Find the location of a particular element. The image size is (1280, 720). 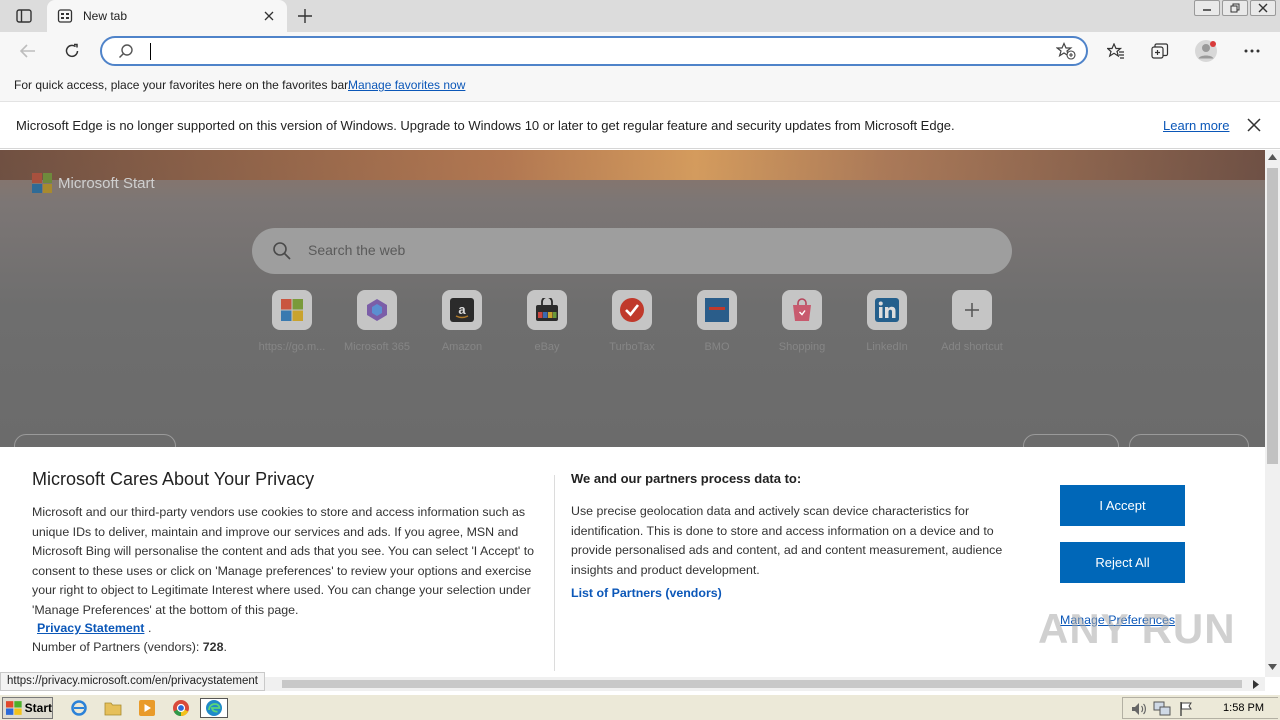

window-controls is located at coordinates (1234, 9).